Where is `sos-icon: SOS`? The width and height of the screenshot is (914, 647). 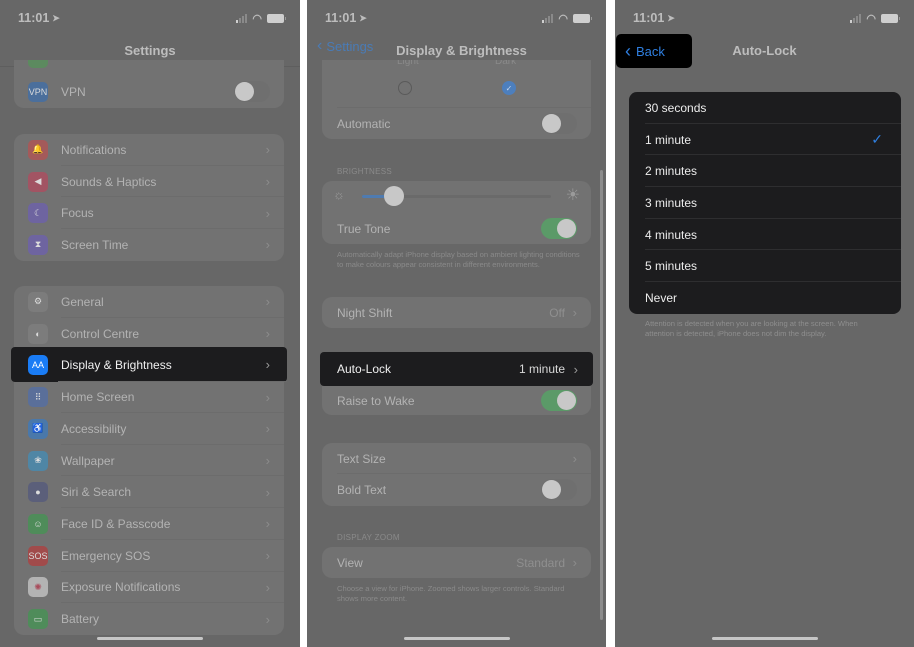 sos-icon: SOS is located at coordinates (38, 555).